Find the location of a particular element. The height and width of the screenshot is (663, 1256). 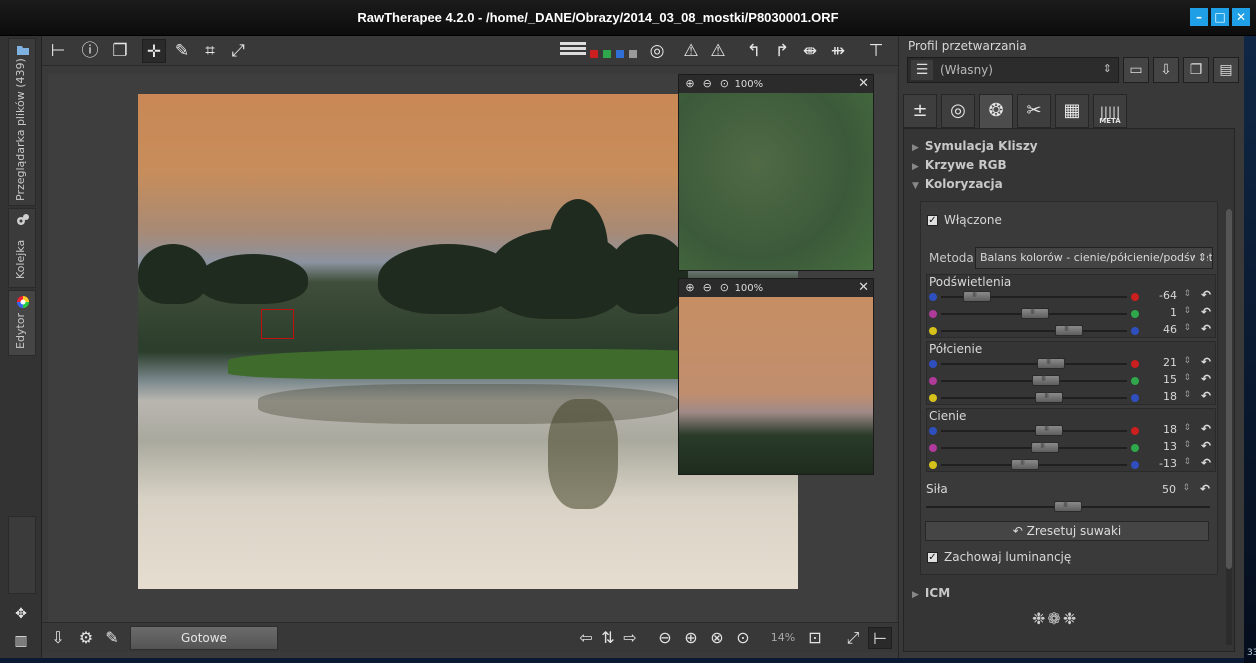

hand-tool-icon: ✛ is located at coordinates (154, 51).